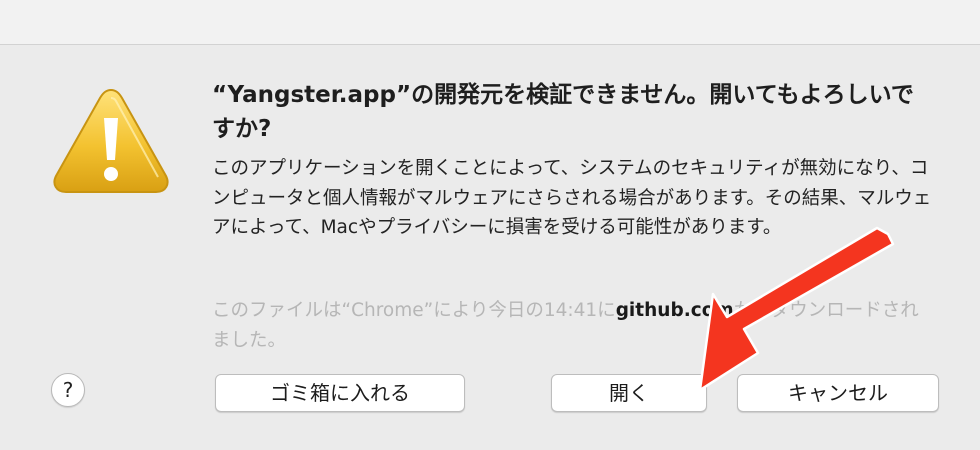 The width and height of the screenshot is (980, 450). I want to click on move-to-trash-button: ゴミ箱に入れる, so click(340, 393).